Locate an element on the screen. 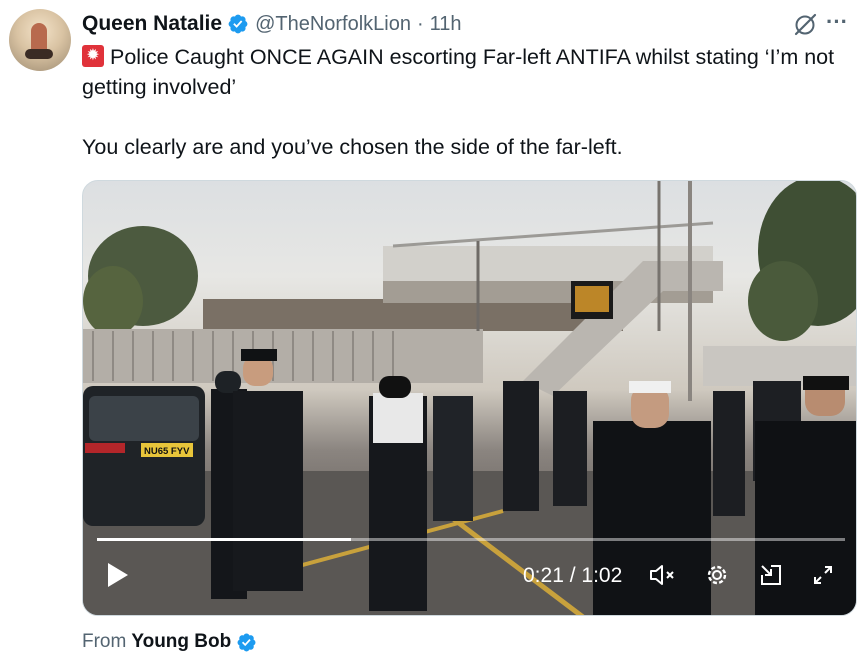 The image size is (865, 661). video-duration: 1:02 is located at coordinates (602, 575).